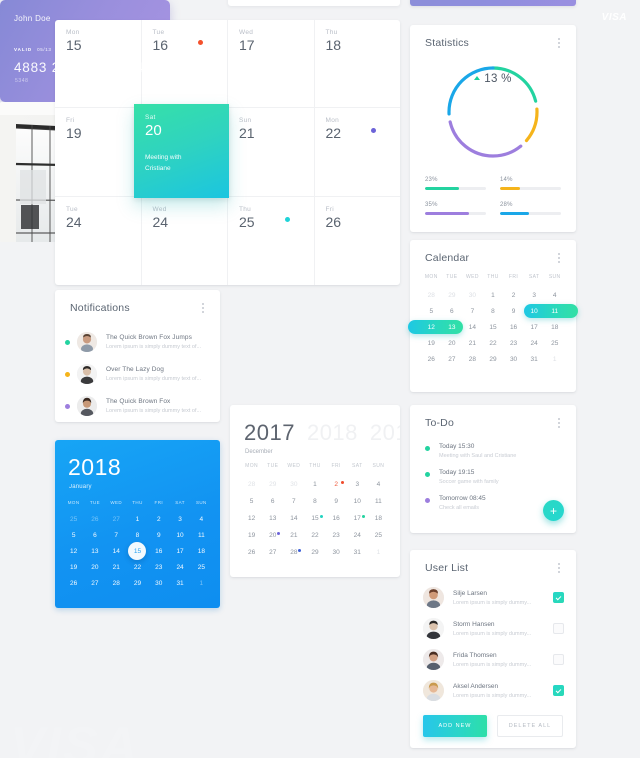  I want to click on calendar-day: 17, so click(534, 327).